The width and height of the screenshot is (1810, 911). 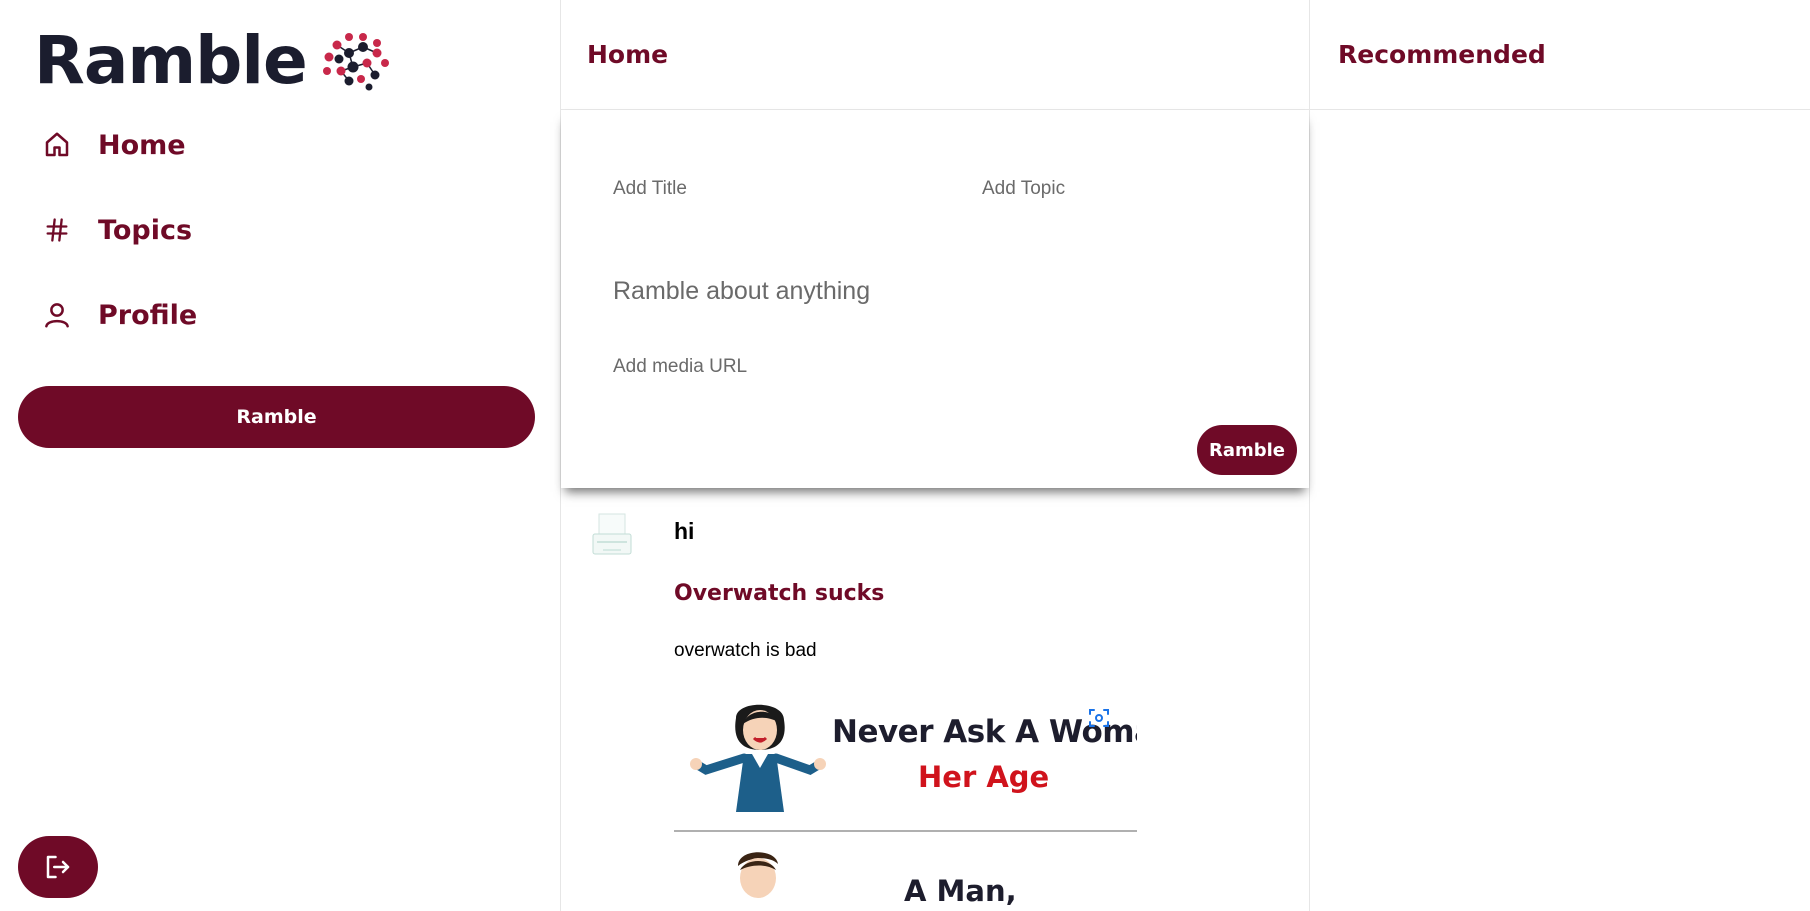 What do you see at coordinates (57, 315) in the screenshot?
I see `user-icon` at bounding box center [57, 315].